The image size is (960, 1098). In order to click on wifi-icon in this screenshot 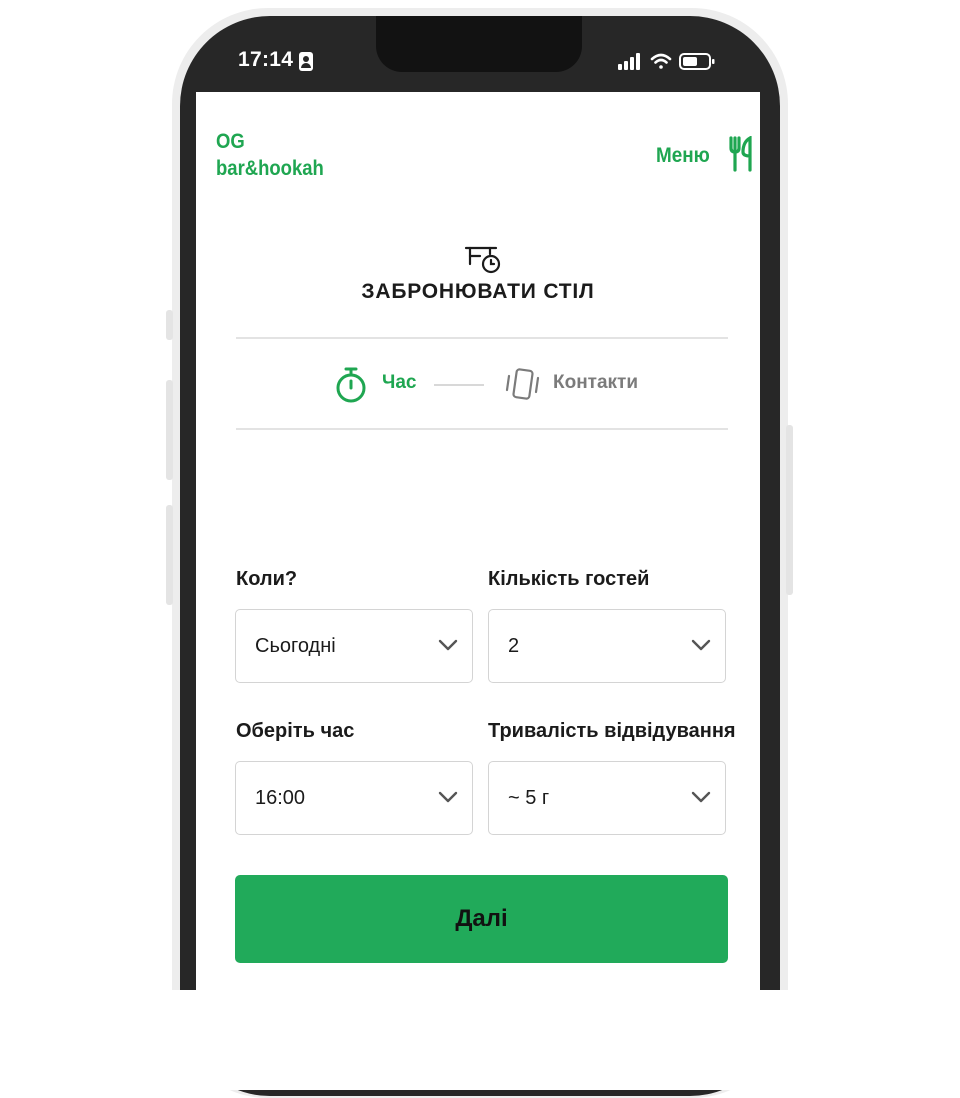, I will do `click(661, 61)`.